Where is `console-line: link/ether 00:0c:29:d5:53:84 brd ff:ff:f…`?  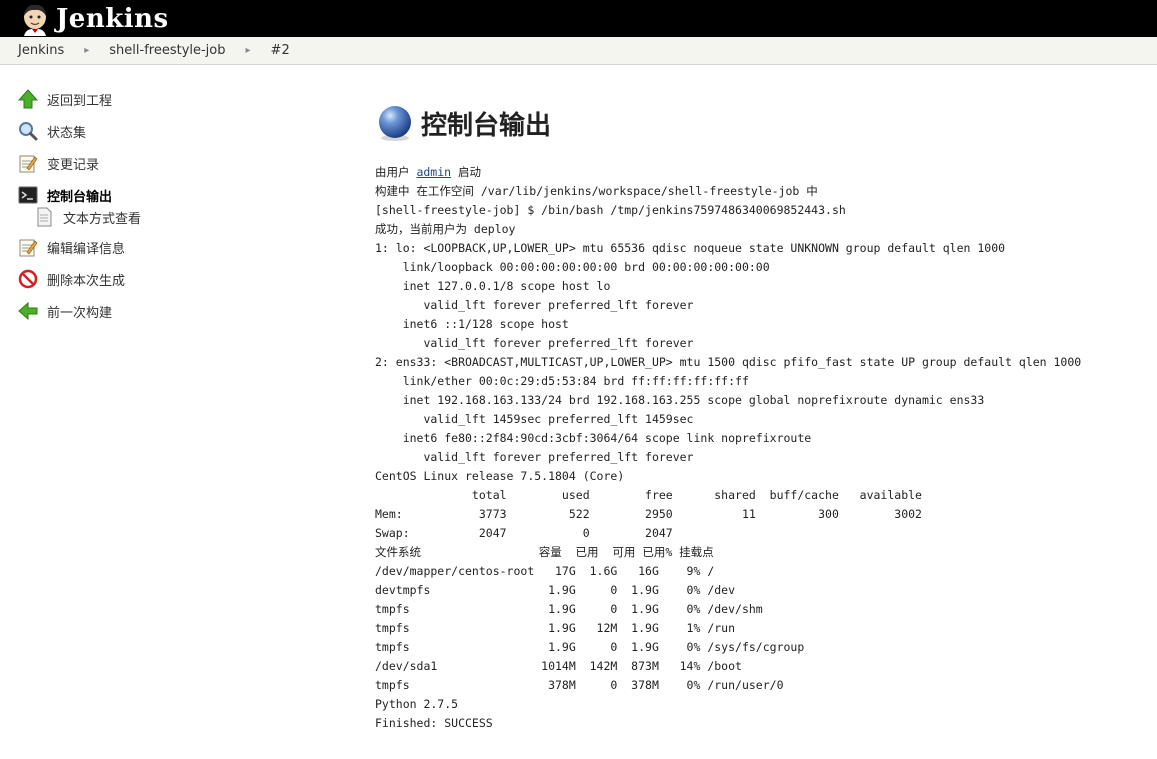
console-line: link/ether 00:0c:29:d5:53:84 brd ff:ff:f… is located at coordinates (562, 381).